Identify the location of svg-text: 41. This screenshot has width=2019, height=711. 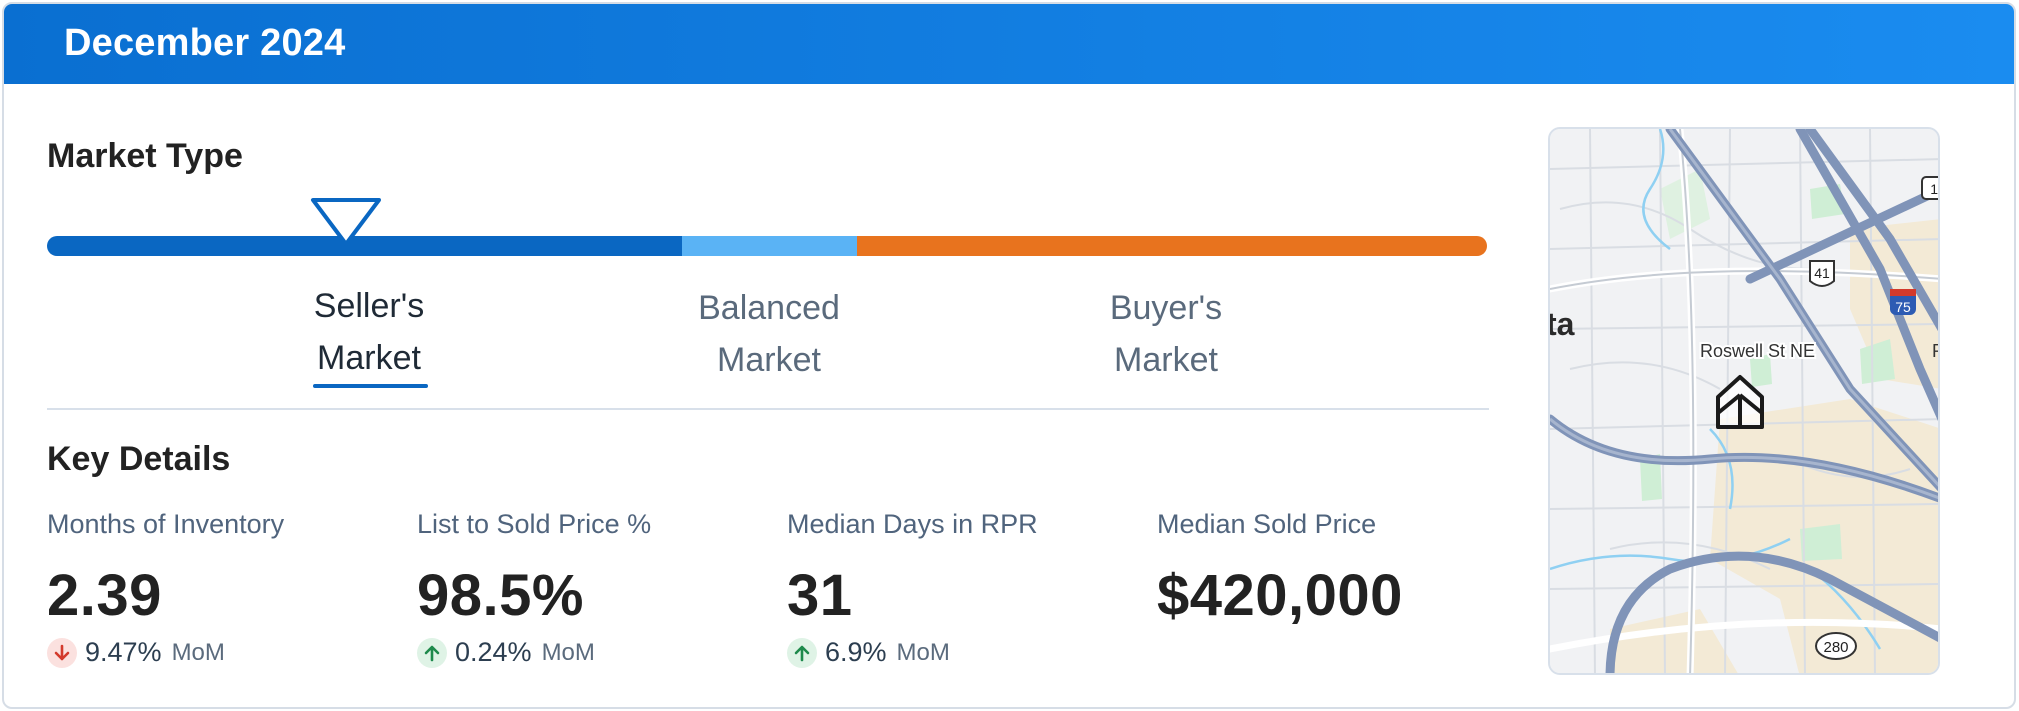
(1822, 273).